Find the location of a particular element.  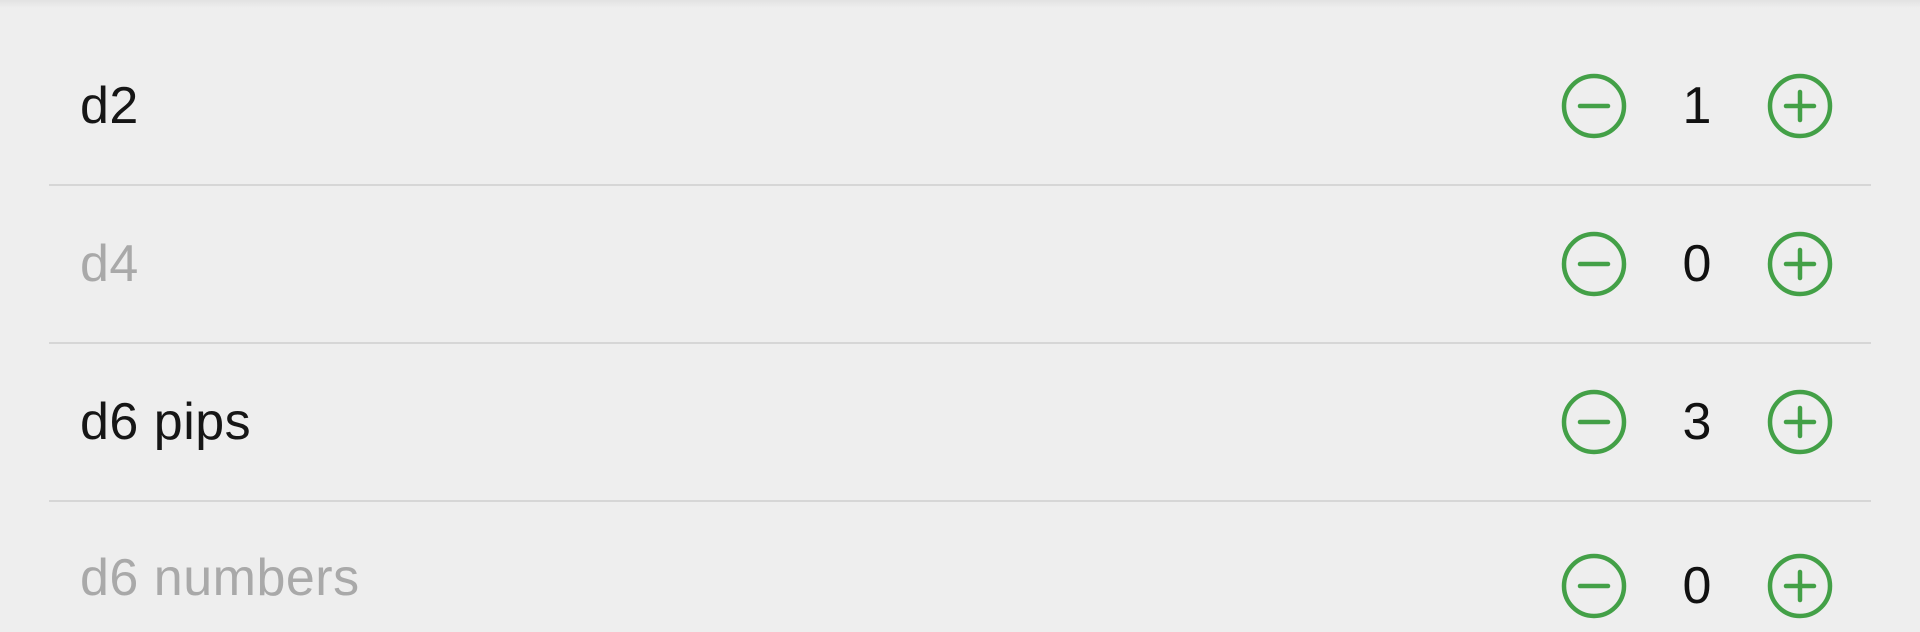

dice-stepper: 3 is located at coordinates (1697, 422).